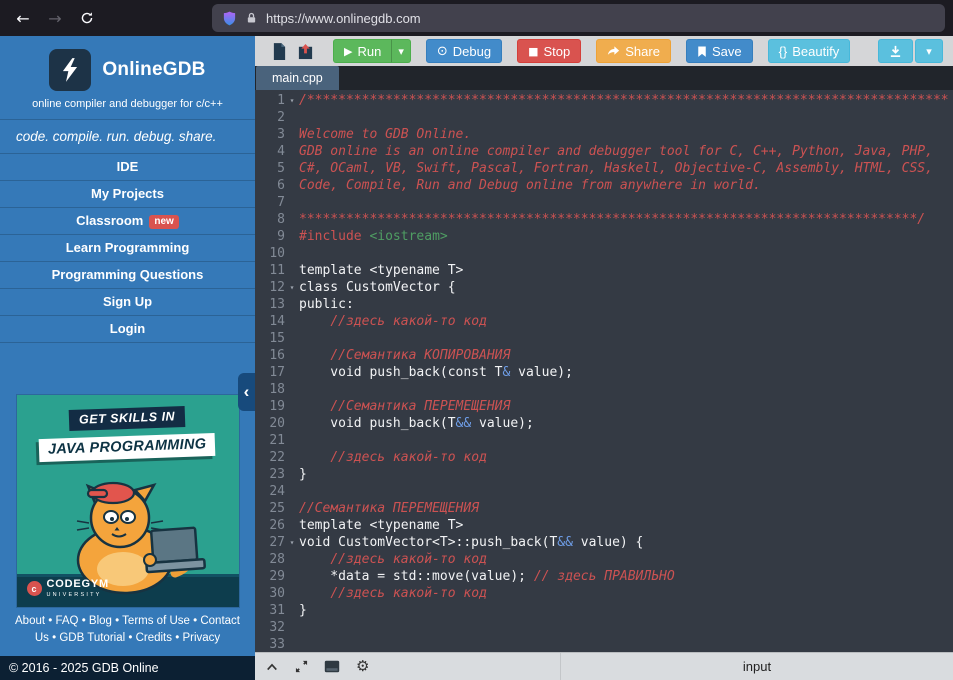 This screenshot has width=953, height=680. Describe the element at coordinates (929, 51) in the screenshot. I see `download-options-caret: ▾` at that location.